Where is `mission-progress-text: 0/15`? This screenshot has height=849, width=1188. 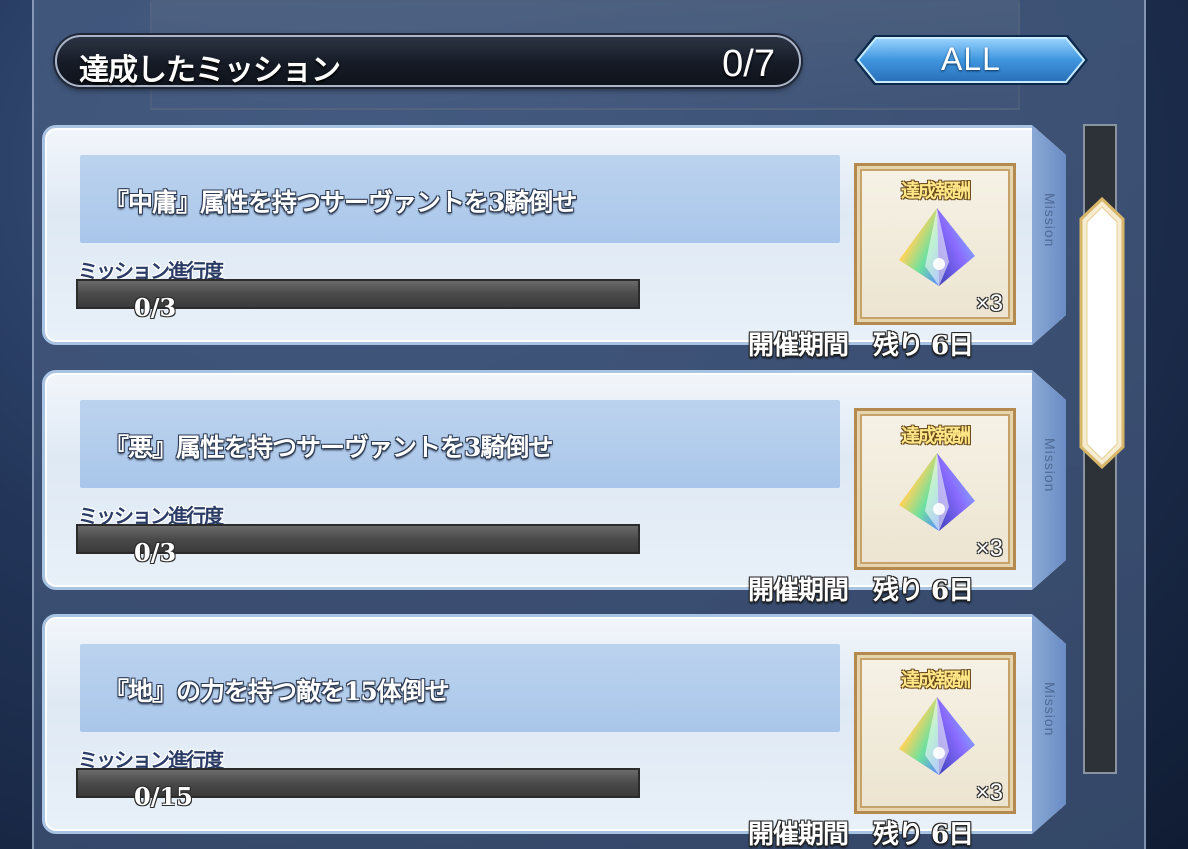
mission-progress-text: 0/15 is located at coordinates (163, 796).